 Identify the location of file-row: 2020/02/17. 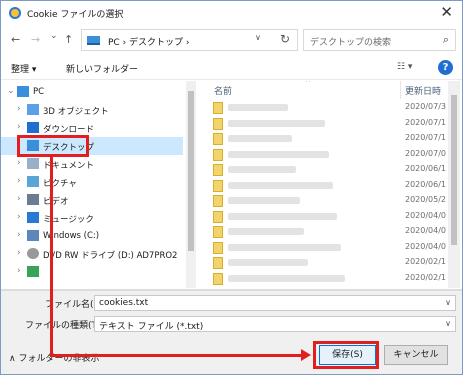
(323, 278).